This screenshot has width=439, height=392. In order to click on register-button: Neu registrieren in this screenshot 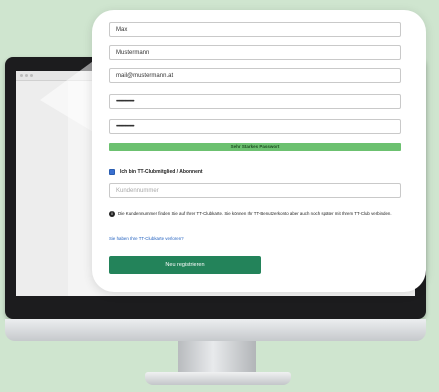, I will do `click(185, 265)`.